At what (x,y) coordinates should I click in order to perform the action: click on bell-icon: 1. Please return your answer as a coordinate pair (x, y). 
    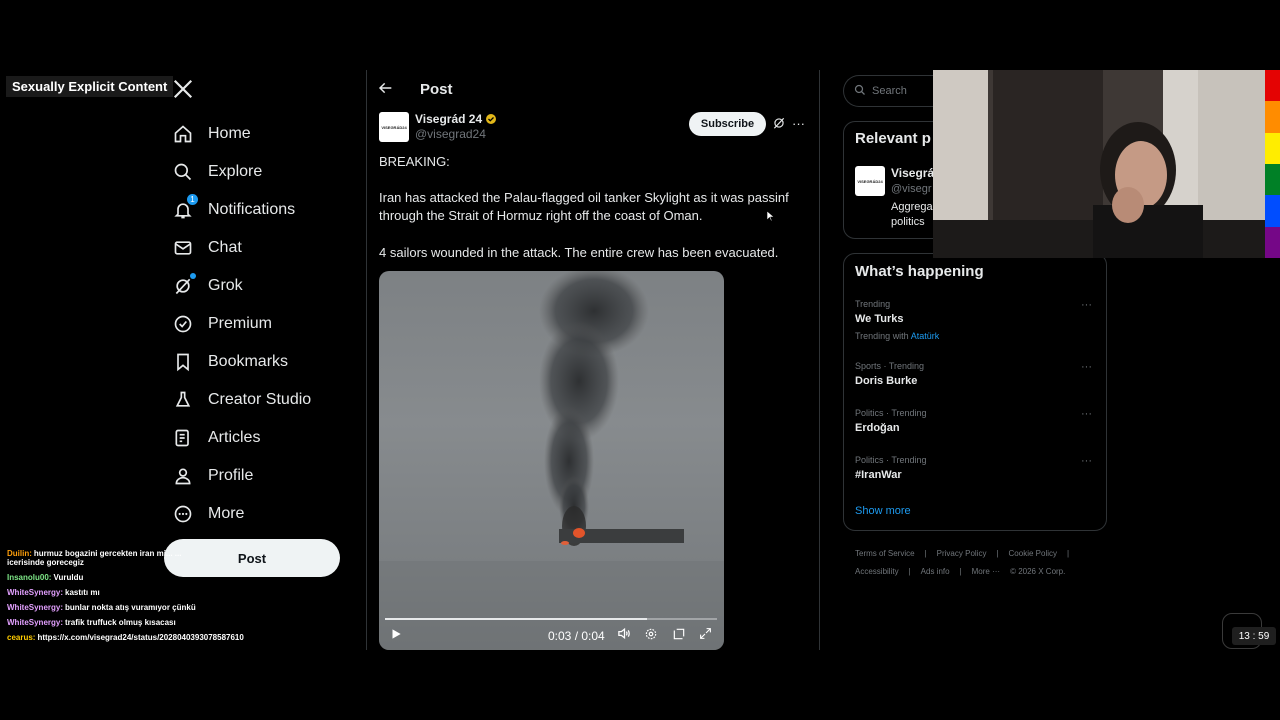
    Looking at the image, I should click on (185, 207).